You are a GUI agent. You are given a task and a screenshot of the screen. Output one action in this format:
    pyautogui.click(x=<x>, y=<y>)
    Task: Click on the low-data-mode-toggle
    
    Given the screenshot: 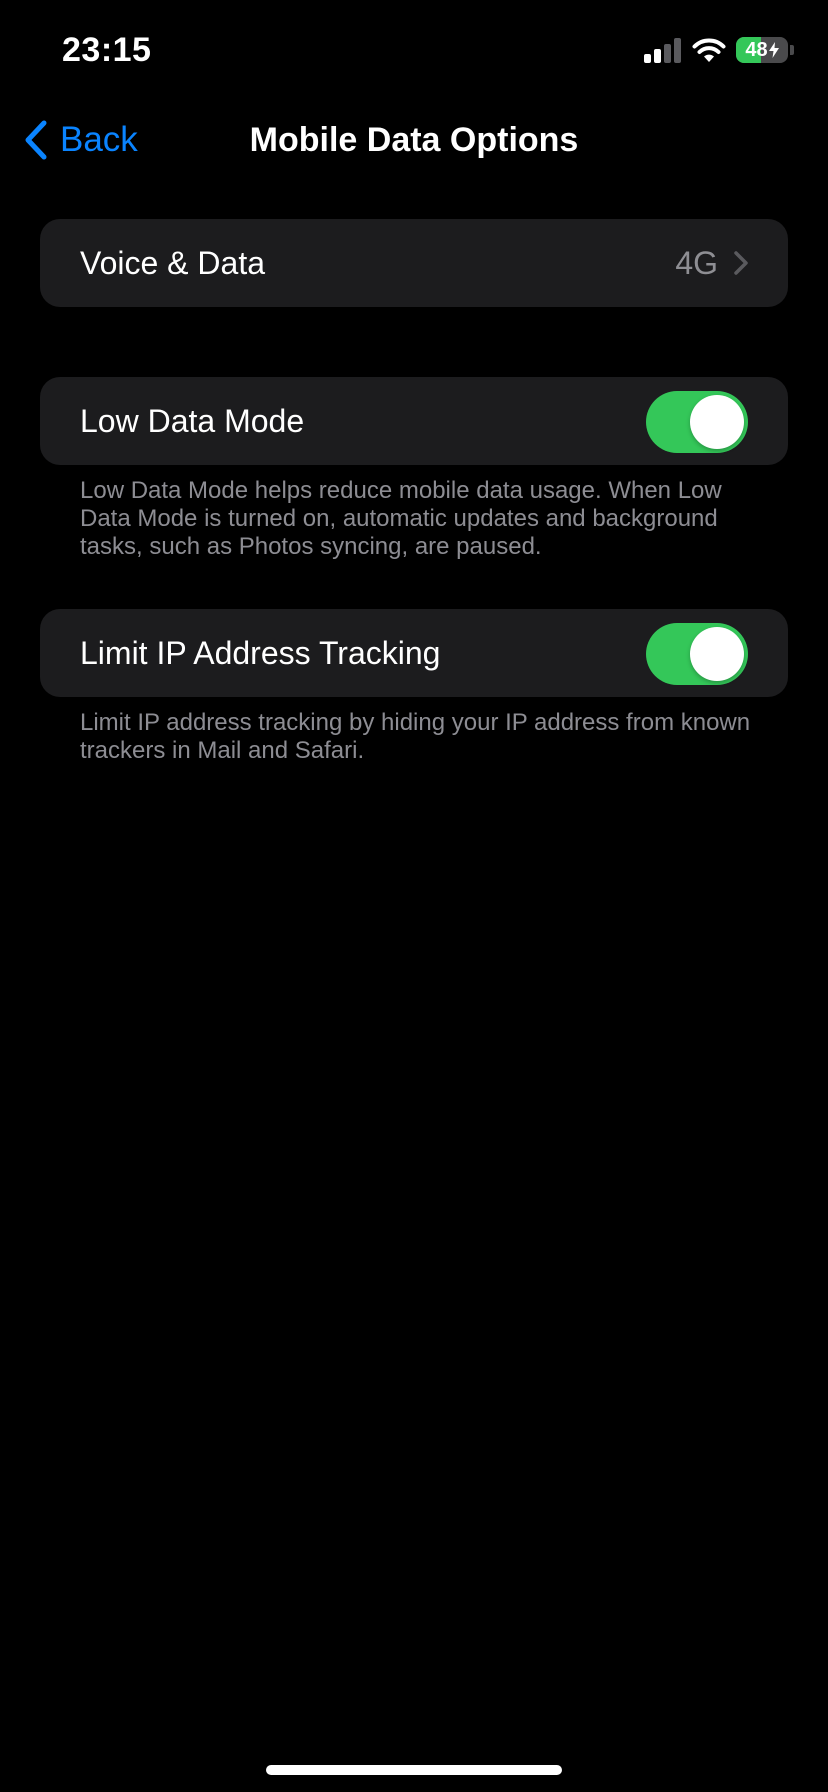 What is the action you would take?
    pyautogui.click(x=697, y=422)
    